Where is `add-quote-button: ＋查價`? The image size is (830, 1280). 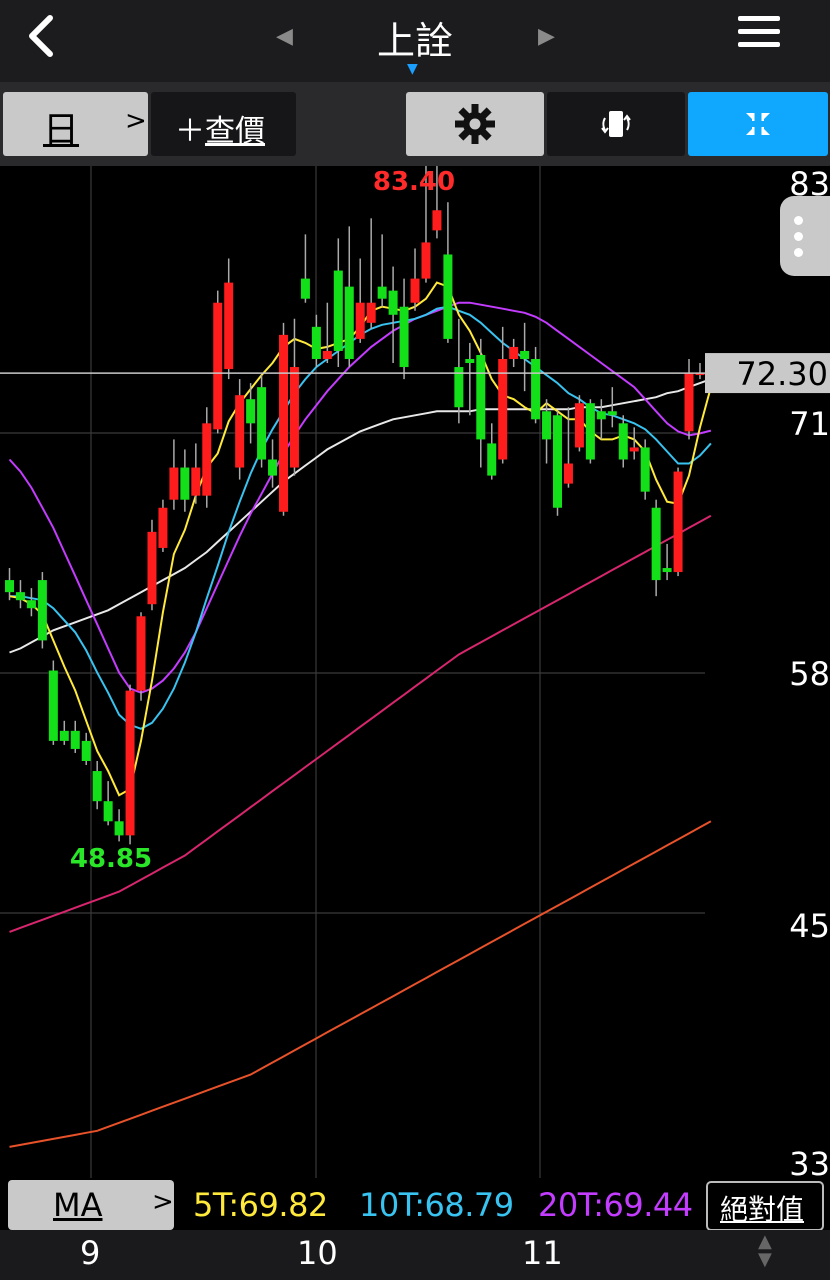
add-quote-button: ＋查價 is located at coordinates (223, 124).